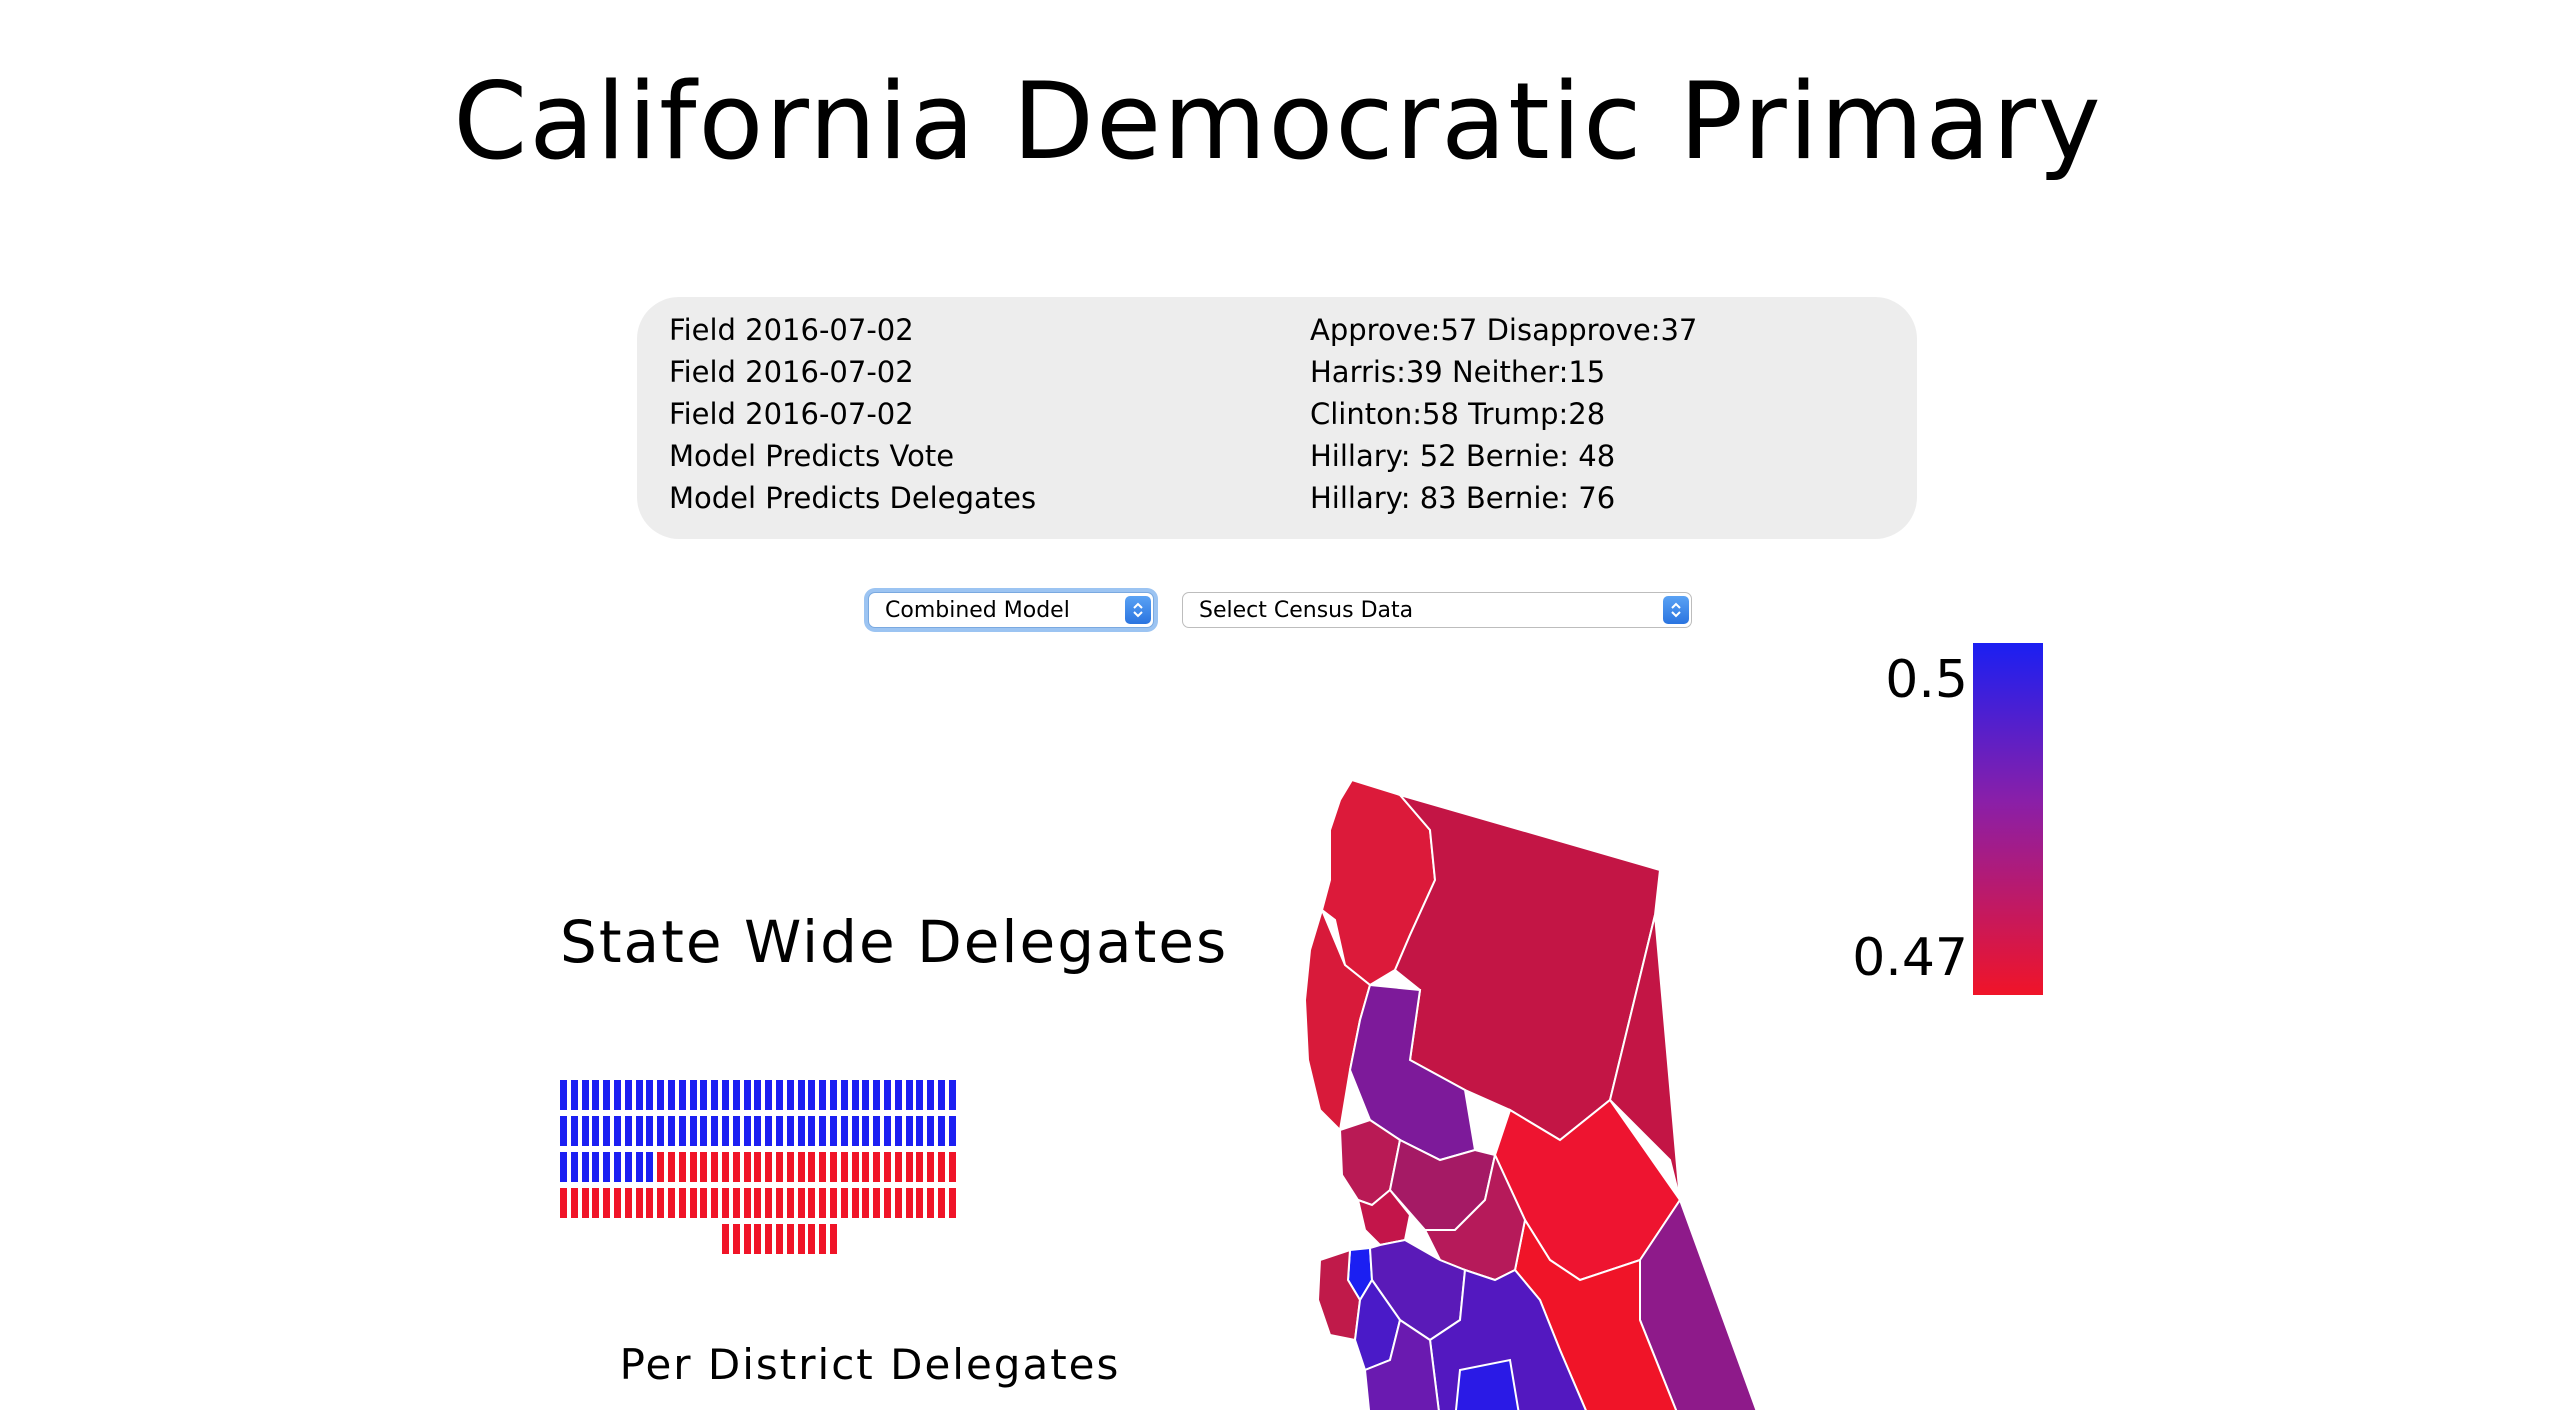 The height and width of the screenshot is (1410, 2556). I want to click on model-select: Combined Model, so click(1011, 610).